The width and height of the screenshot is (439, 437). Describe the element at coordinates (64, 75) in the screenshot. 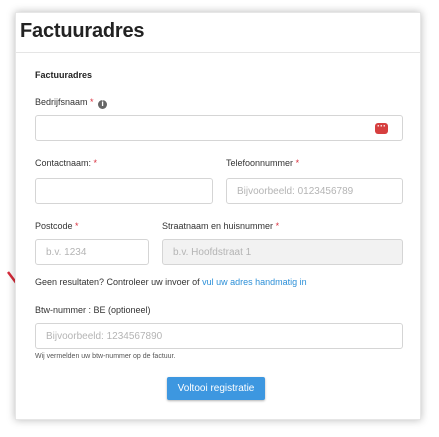

I see `section-title: Factuuradres` at that location.